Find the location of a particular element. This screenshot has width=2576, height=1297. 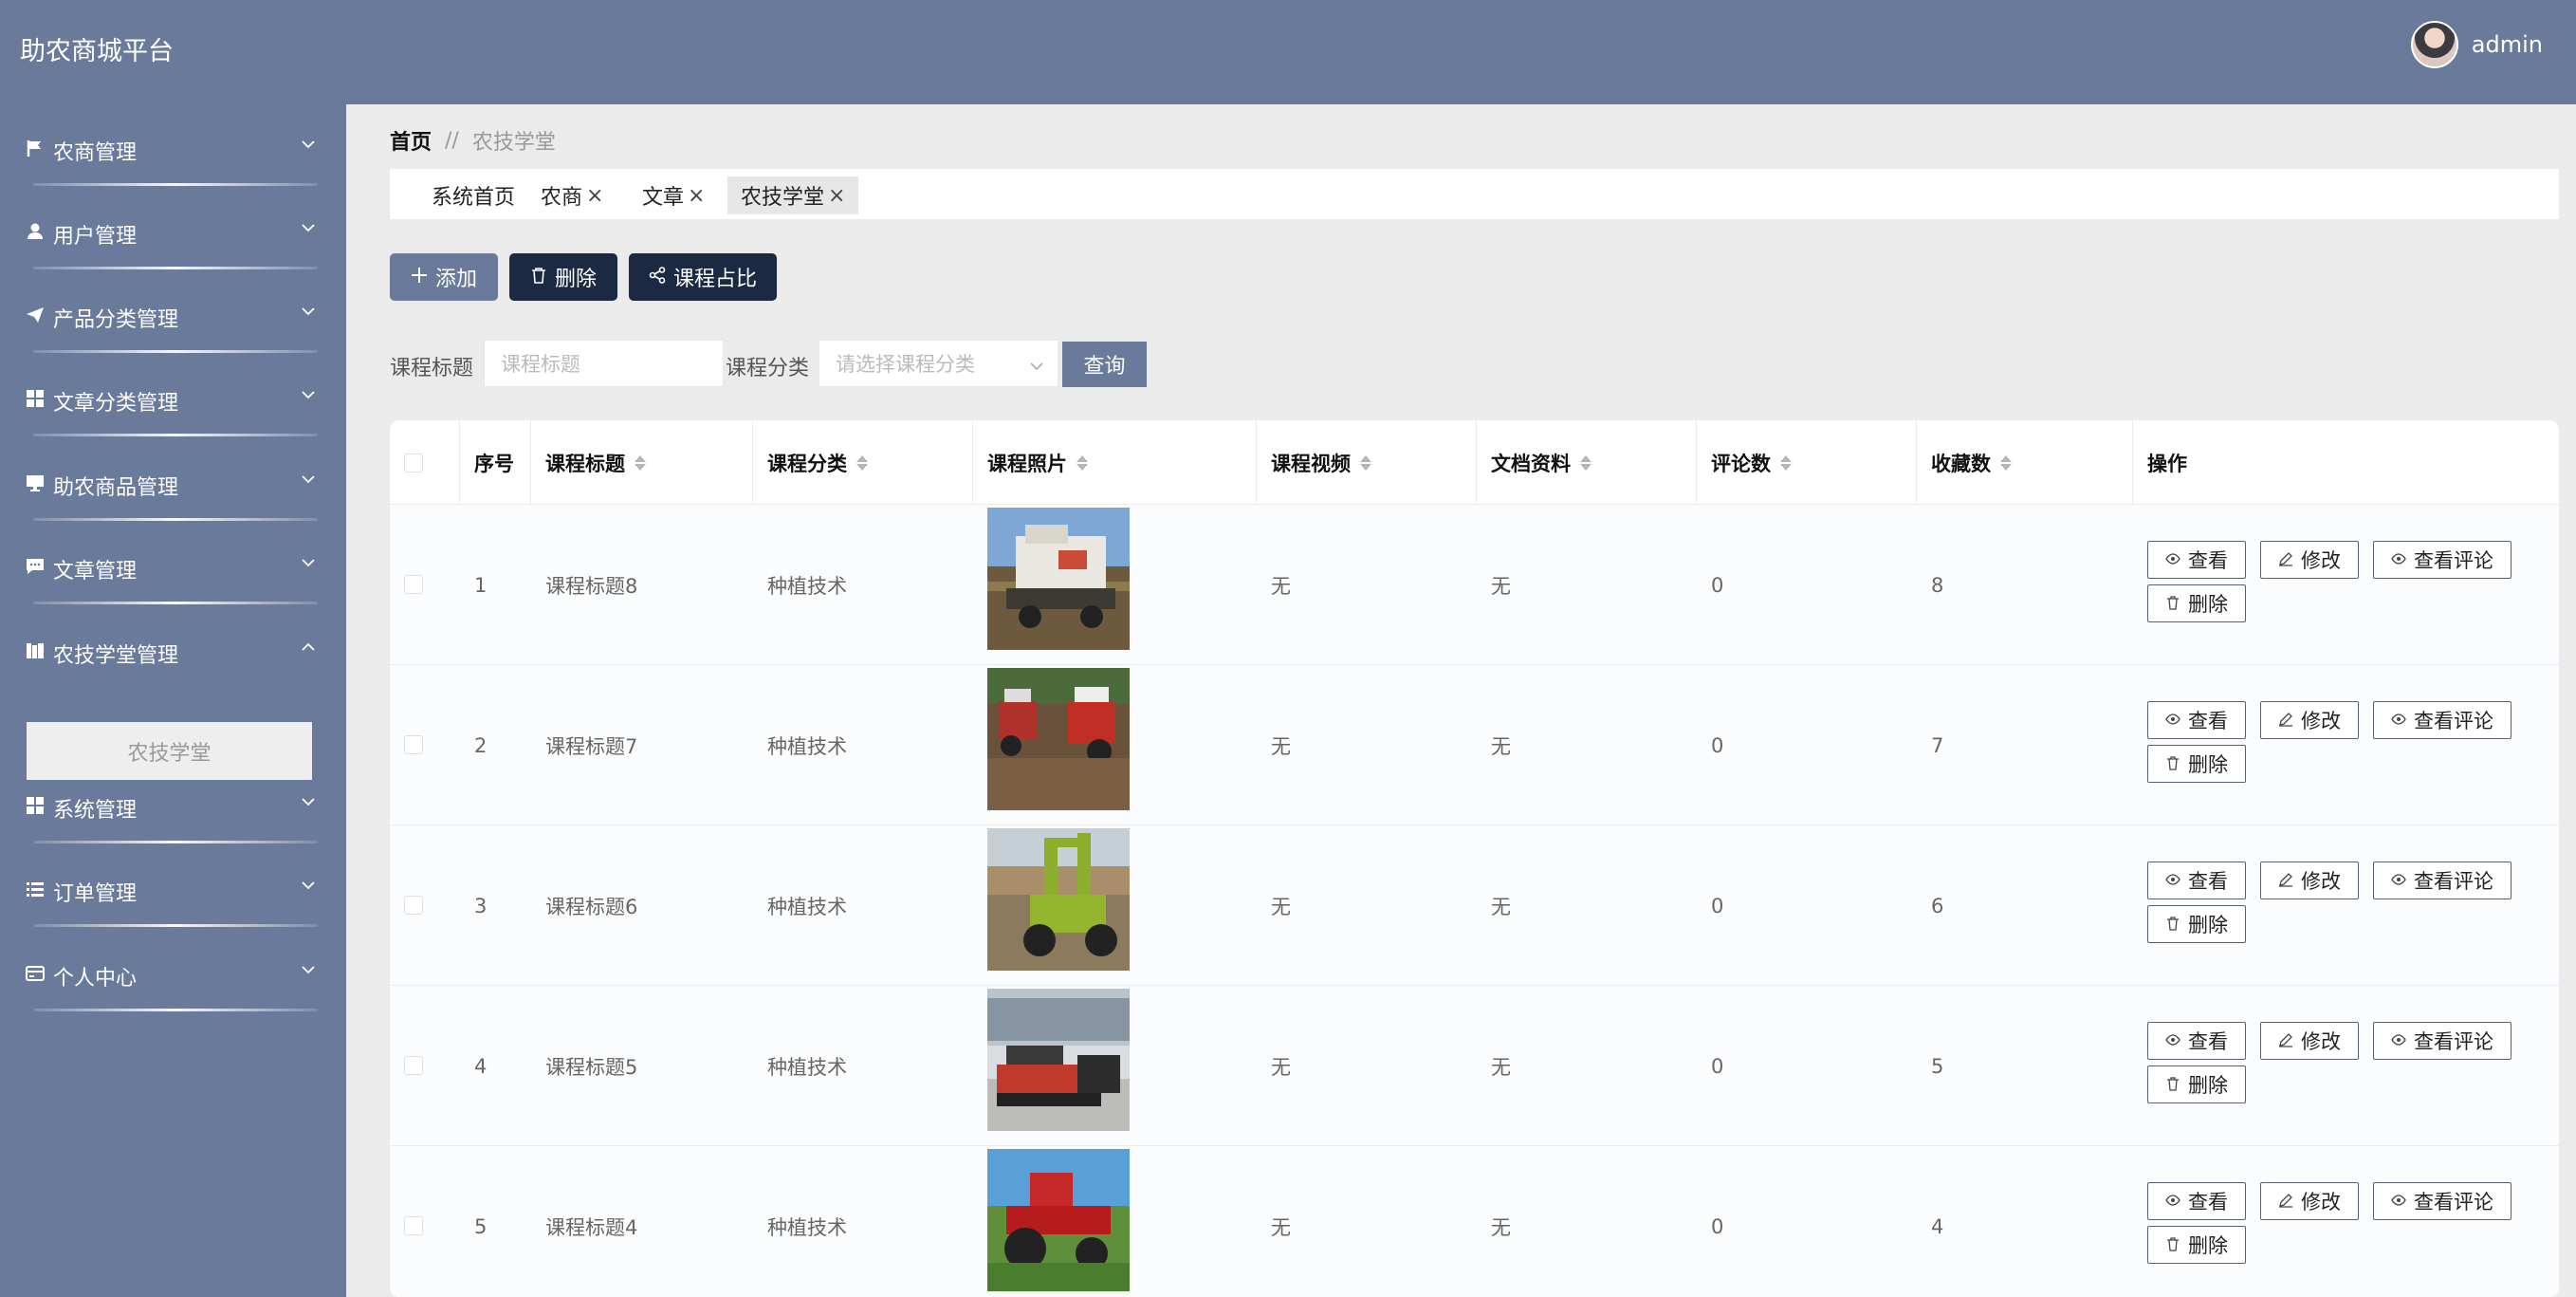

column-header-comments: 评论数 is located at coordinates (1744, 463).